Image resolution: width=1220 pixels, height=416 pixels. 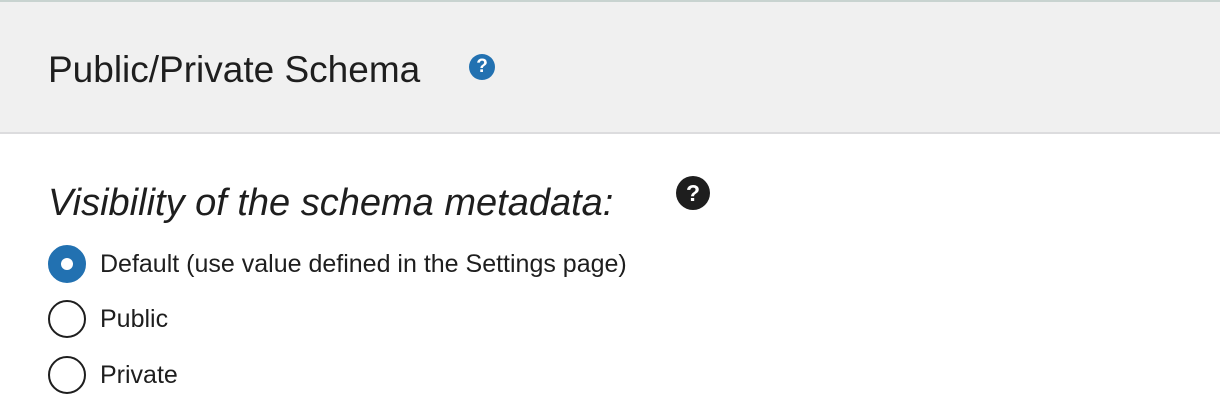 I want to click on panel-title: Public/Private Schema, so click(x=234, y=69).